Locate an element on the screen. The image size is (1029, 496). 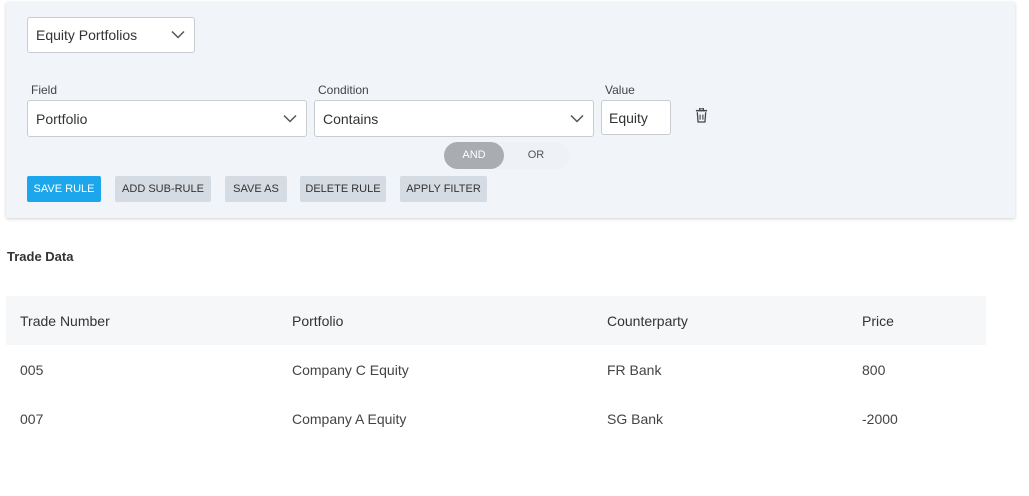
apply-filter-button: APPLY FILTER is located at coordinates (443, 189).